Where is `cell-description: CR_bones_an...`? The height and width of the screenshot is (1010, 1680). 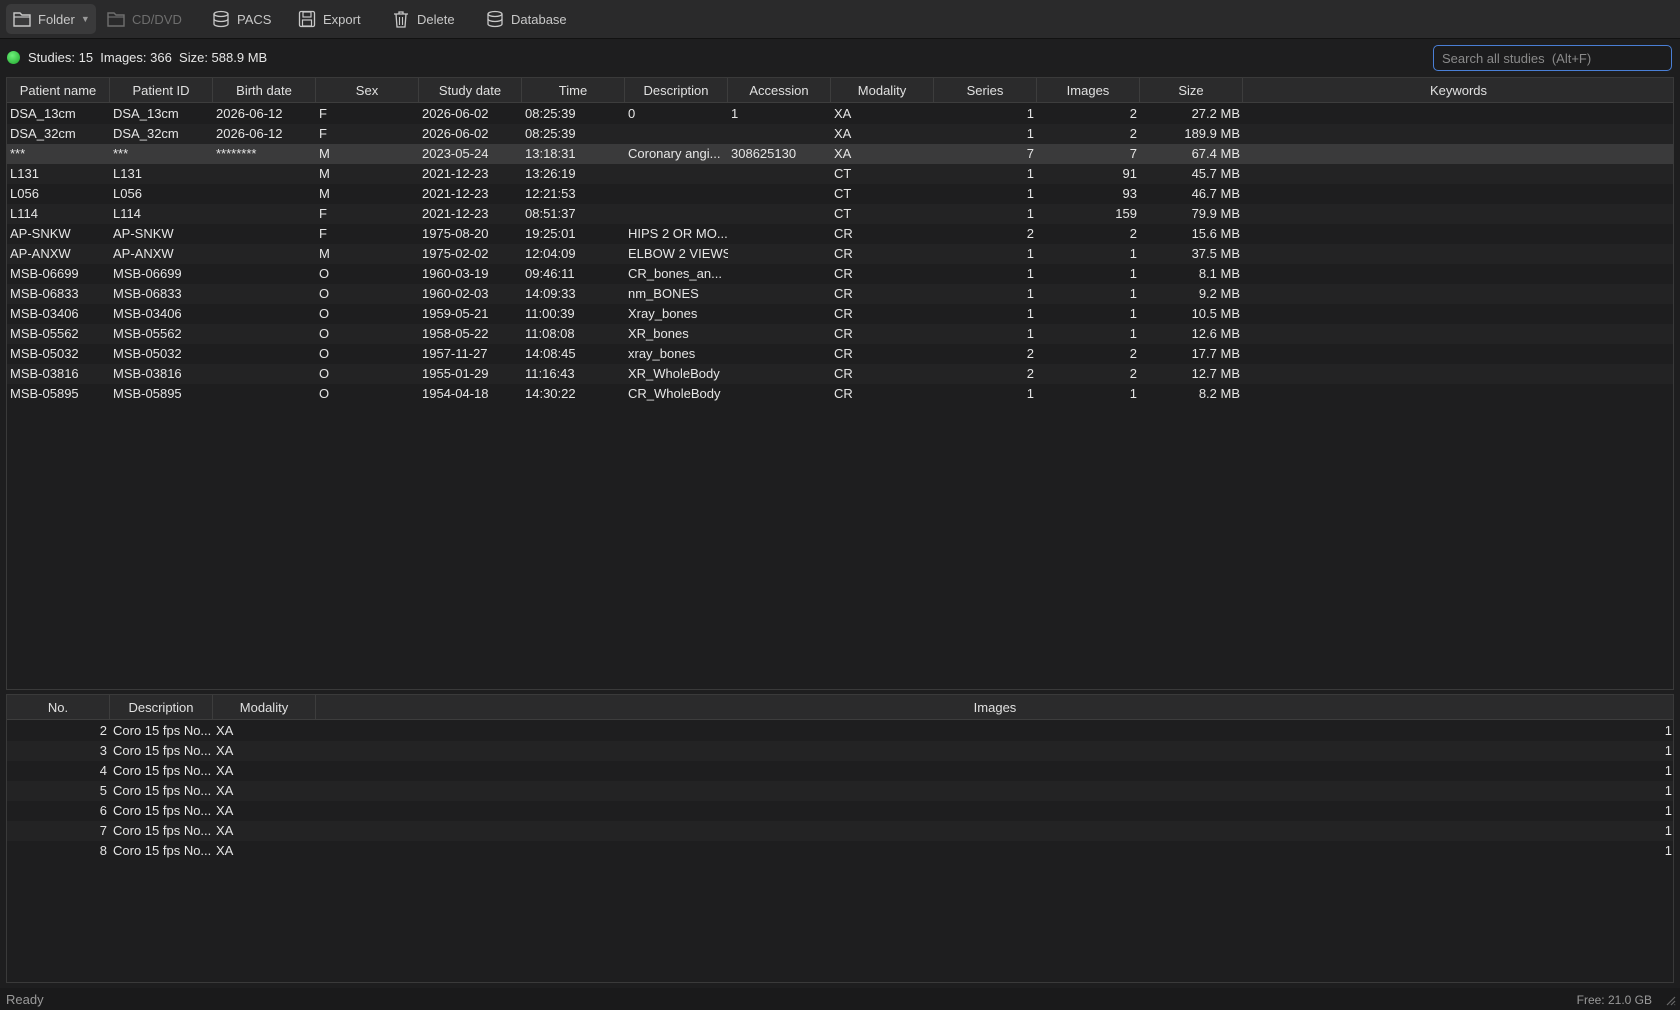
cell-description: CR_bones_an... is located at coordinates (675, 273).